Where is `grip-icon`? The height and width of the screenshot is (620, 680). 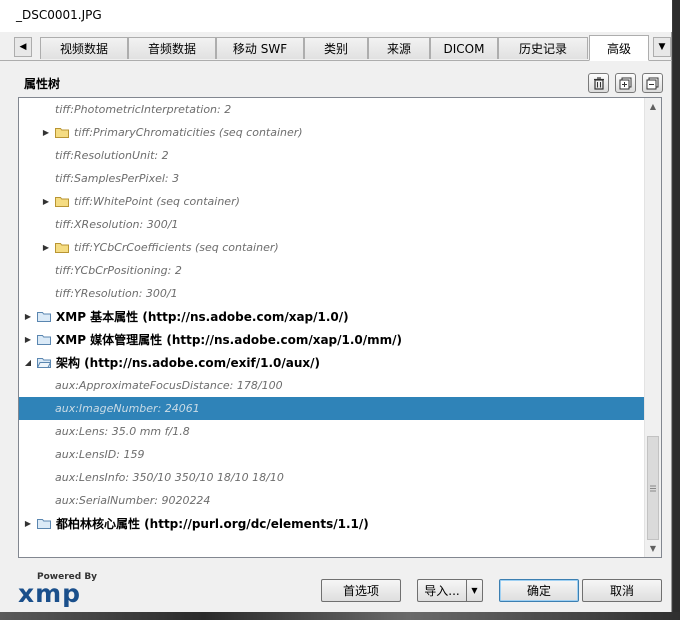
grip-icon is located at coordinates (653, 488).